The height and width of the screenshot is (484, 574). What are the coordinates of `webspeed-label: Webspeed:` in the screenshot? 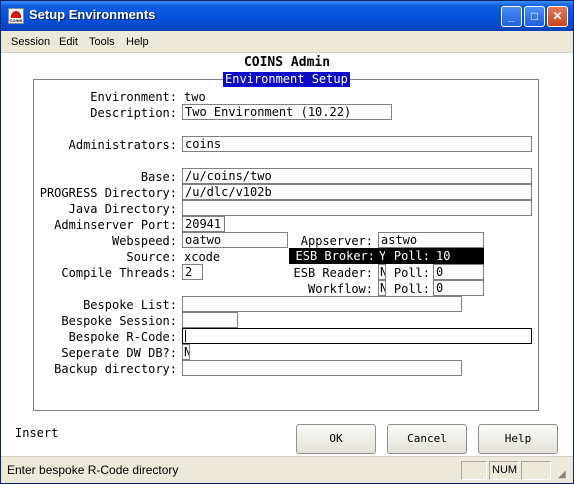 It's located at (144, 241).